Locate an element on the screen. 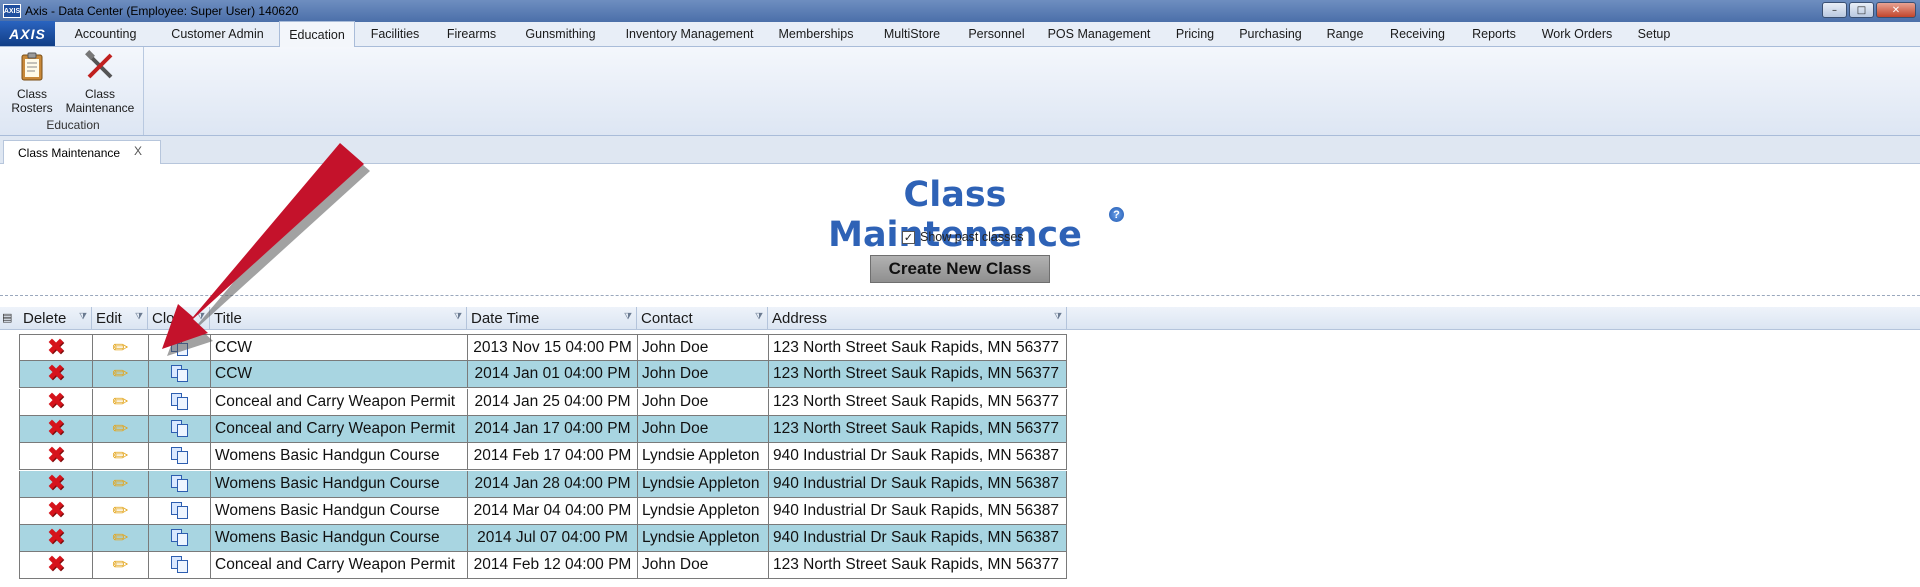  ribbon-tab-personnel: Personnel is located at coordinates (996, 33).